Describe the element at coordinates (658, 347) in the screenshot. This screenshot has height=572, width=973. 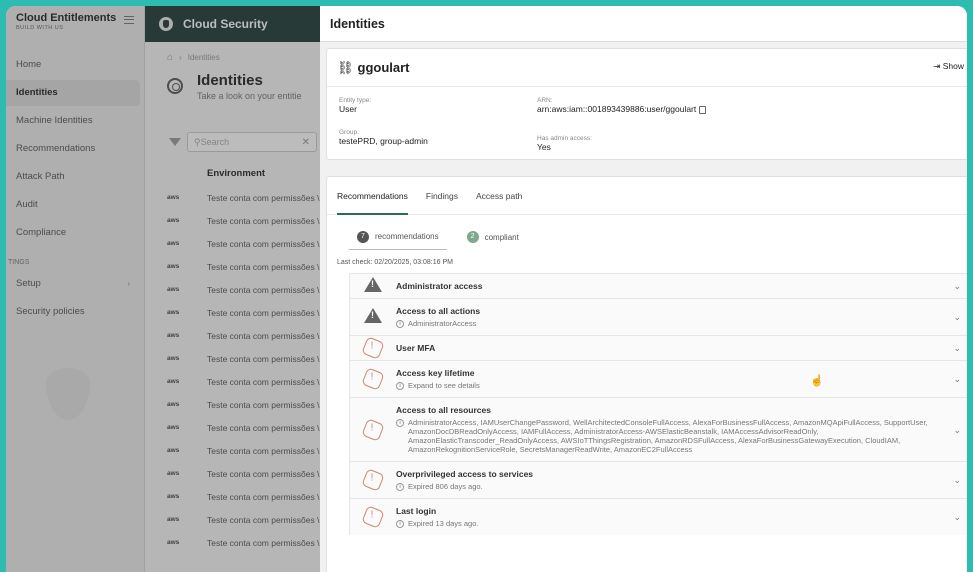
I see `recommendation-item: User MFA ⌄` at that location.